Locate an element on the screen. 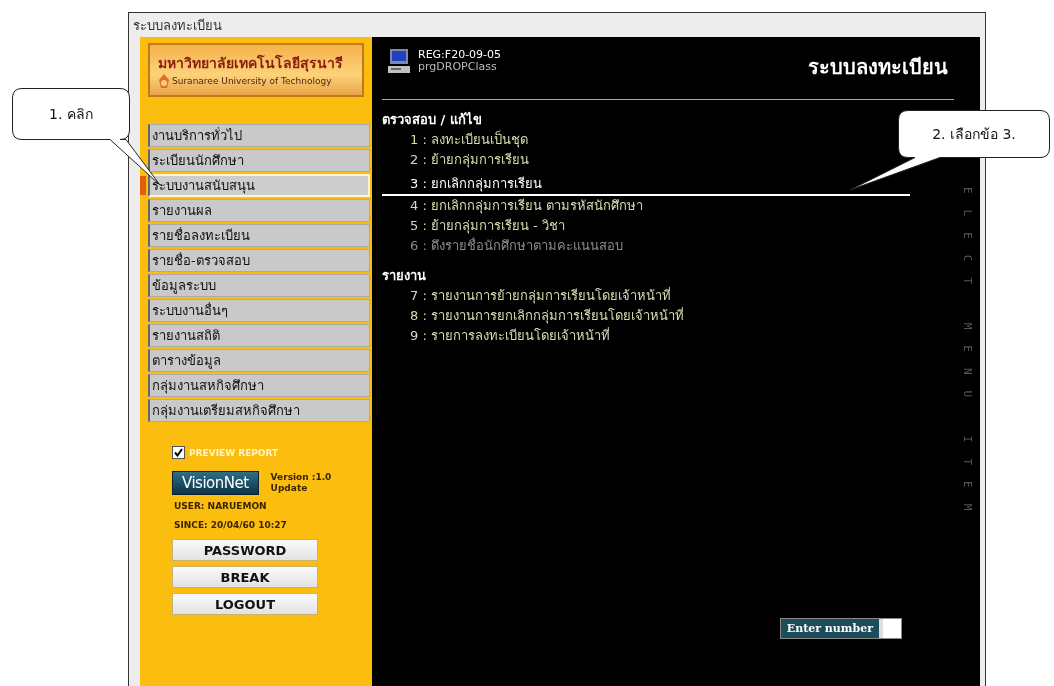 This screenshot has height=686, width=1054. sidebar-button: PASSWORD is located at coordinates (245, 550).